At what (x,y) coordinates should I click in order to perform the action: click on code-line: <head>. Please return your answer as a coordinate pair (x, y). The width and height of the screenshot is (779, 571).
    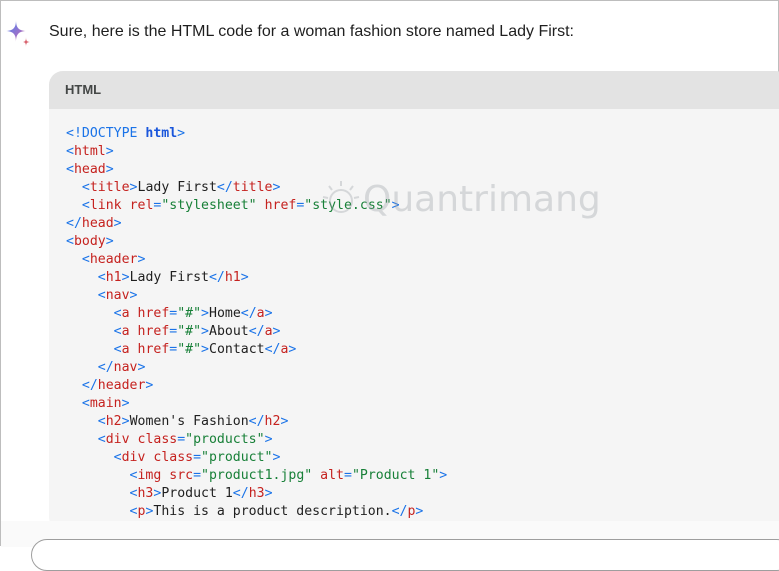
    Looking at the image, I should click on (90, 169).